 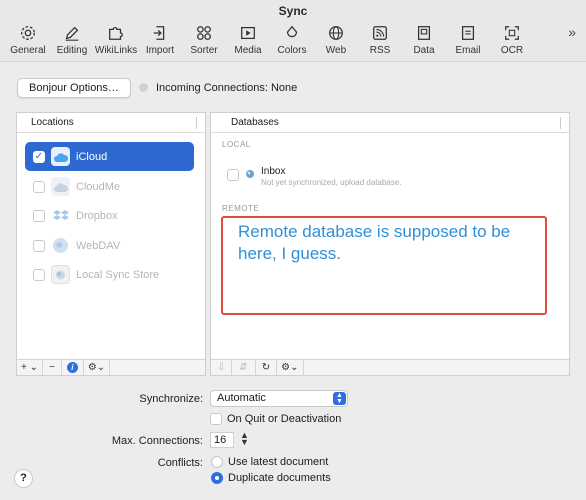 I want to click on toolbar-ocr: OCR, so click(x=512, y=40).